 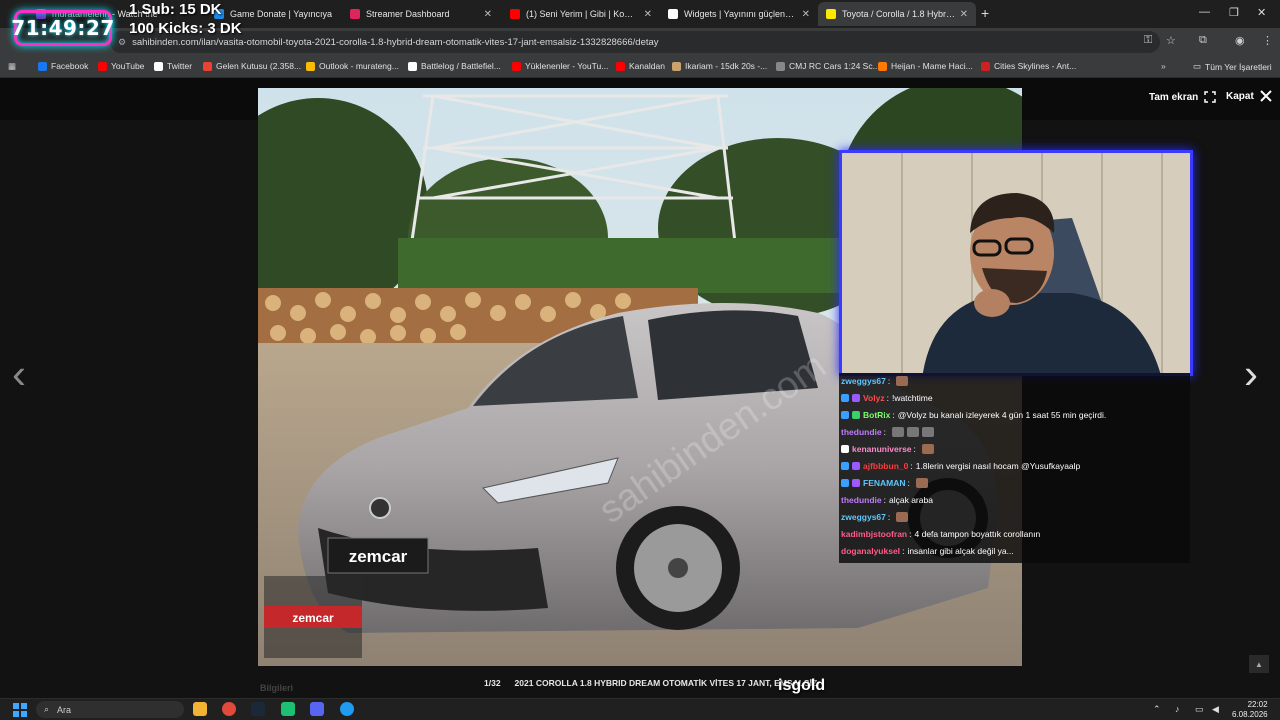 I want to click on chevron-up-icon: ▲, so click(x=1259, y=664).